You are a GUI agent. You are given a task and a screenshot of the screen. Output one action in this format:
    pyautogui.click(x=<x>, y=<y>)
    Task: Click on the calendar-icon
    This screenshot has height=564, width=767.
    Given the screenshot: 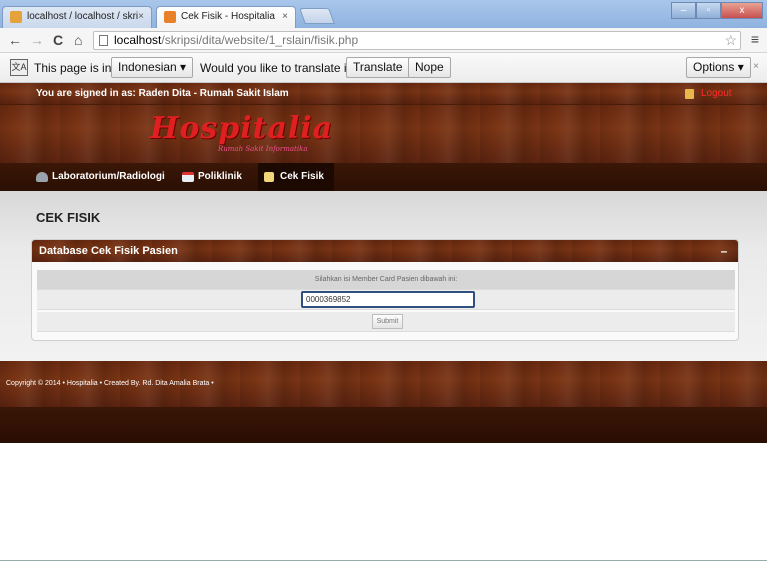 What is the action you would take?
    pyautogui.click(x=188, y=177)
    